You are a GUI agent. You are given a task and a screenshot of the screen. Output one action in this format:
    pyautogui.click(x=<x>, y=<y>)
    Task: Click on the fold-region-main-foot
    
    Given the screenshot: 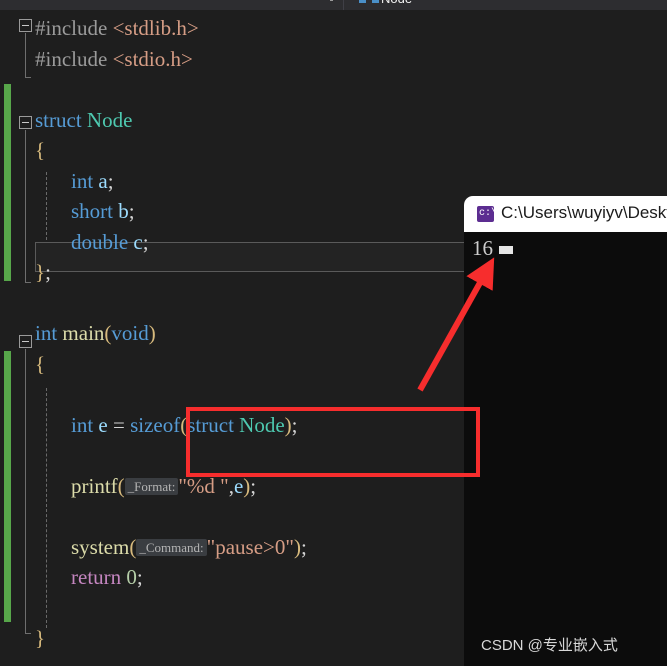 What is the action you would take?
    pyautogui.click(x=28, y=633)
    